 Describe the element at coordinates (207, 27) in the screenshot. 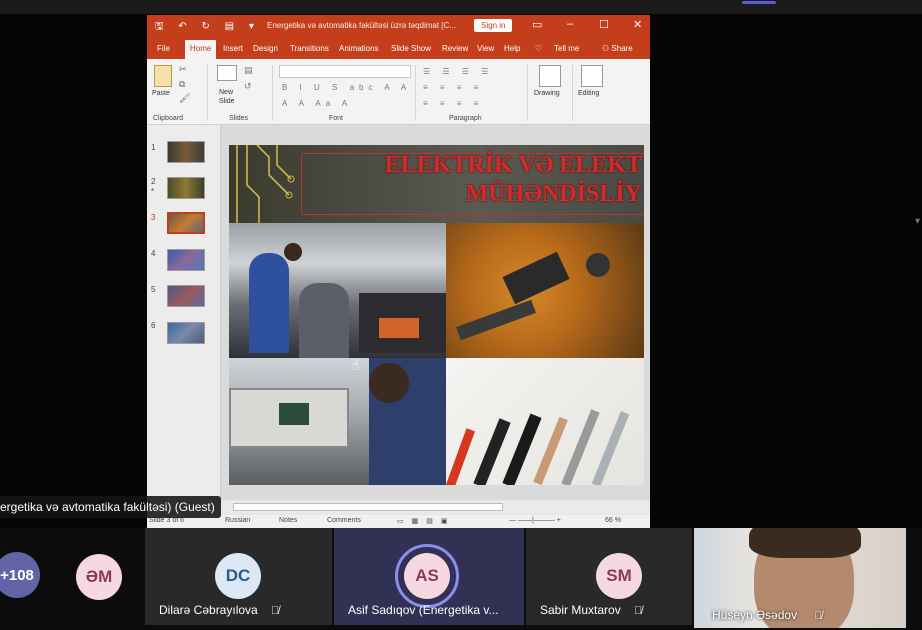

I see `quick-access-icons: 🖫 ↶ ↻ ▤ ▾` at that location.